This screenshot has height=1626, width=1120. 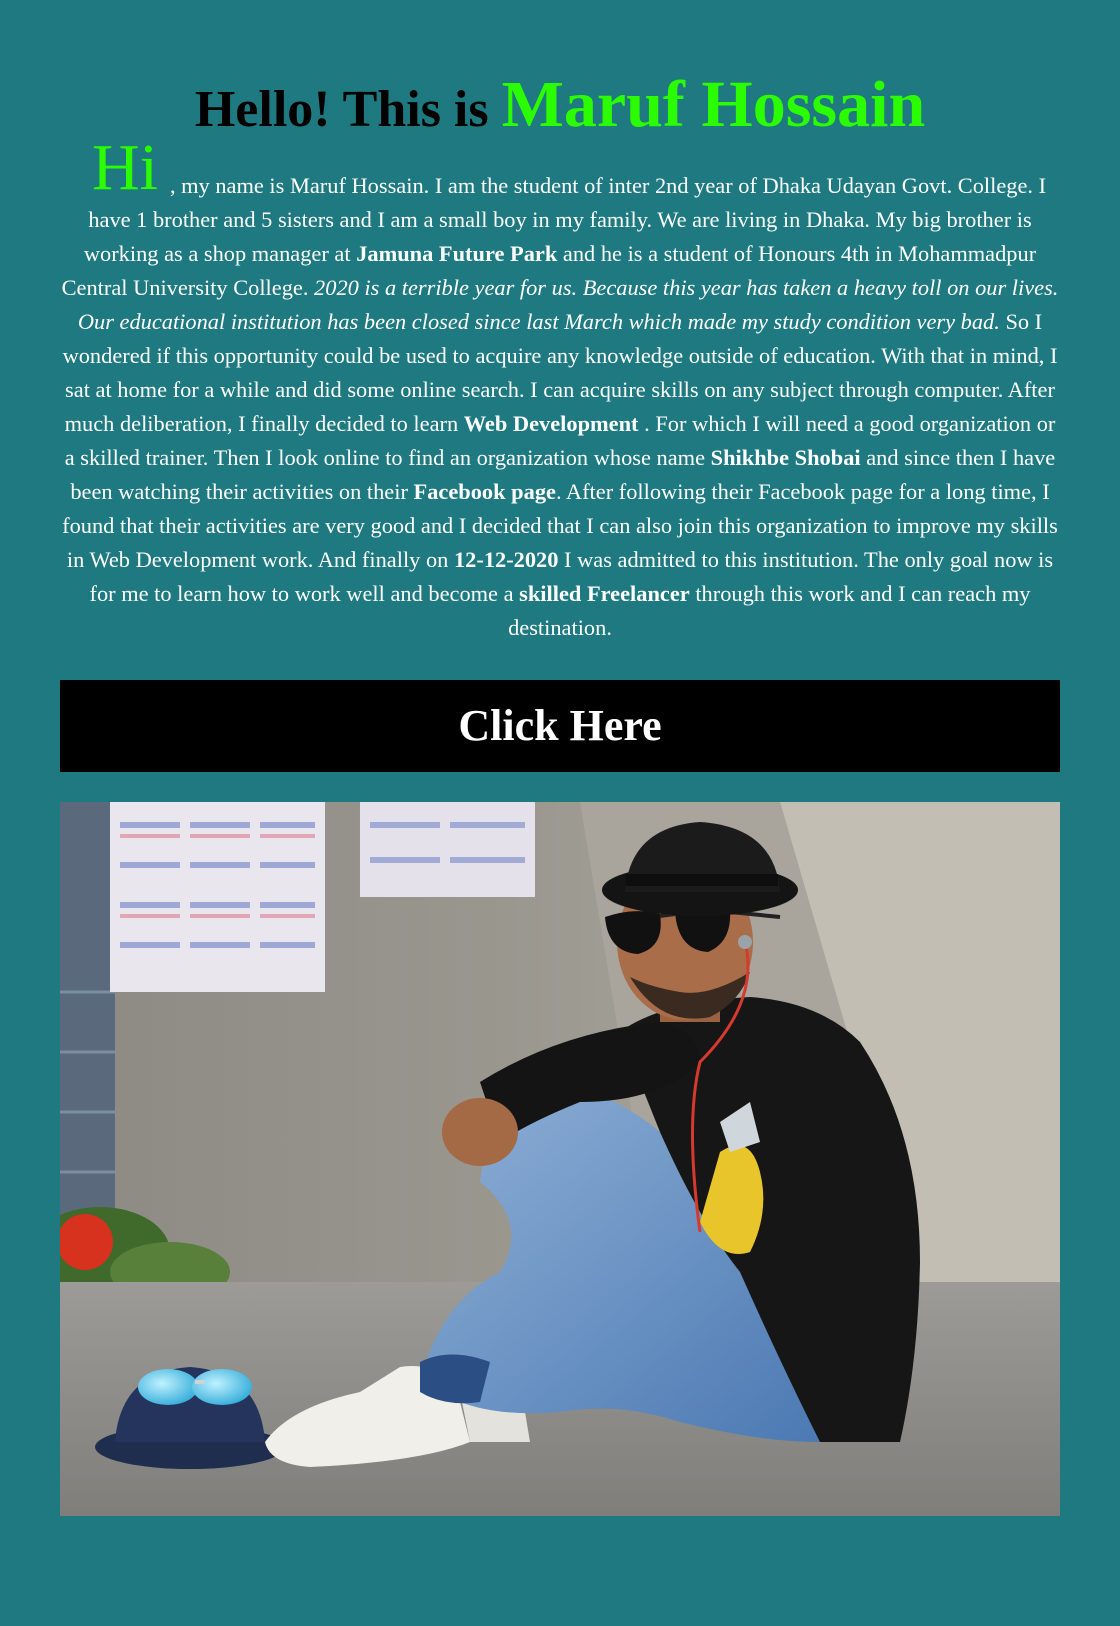 I want to click on bio-bold-webdev: Web Development, so click(x=551, y=423).